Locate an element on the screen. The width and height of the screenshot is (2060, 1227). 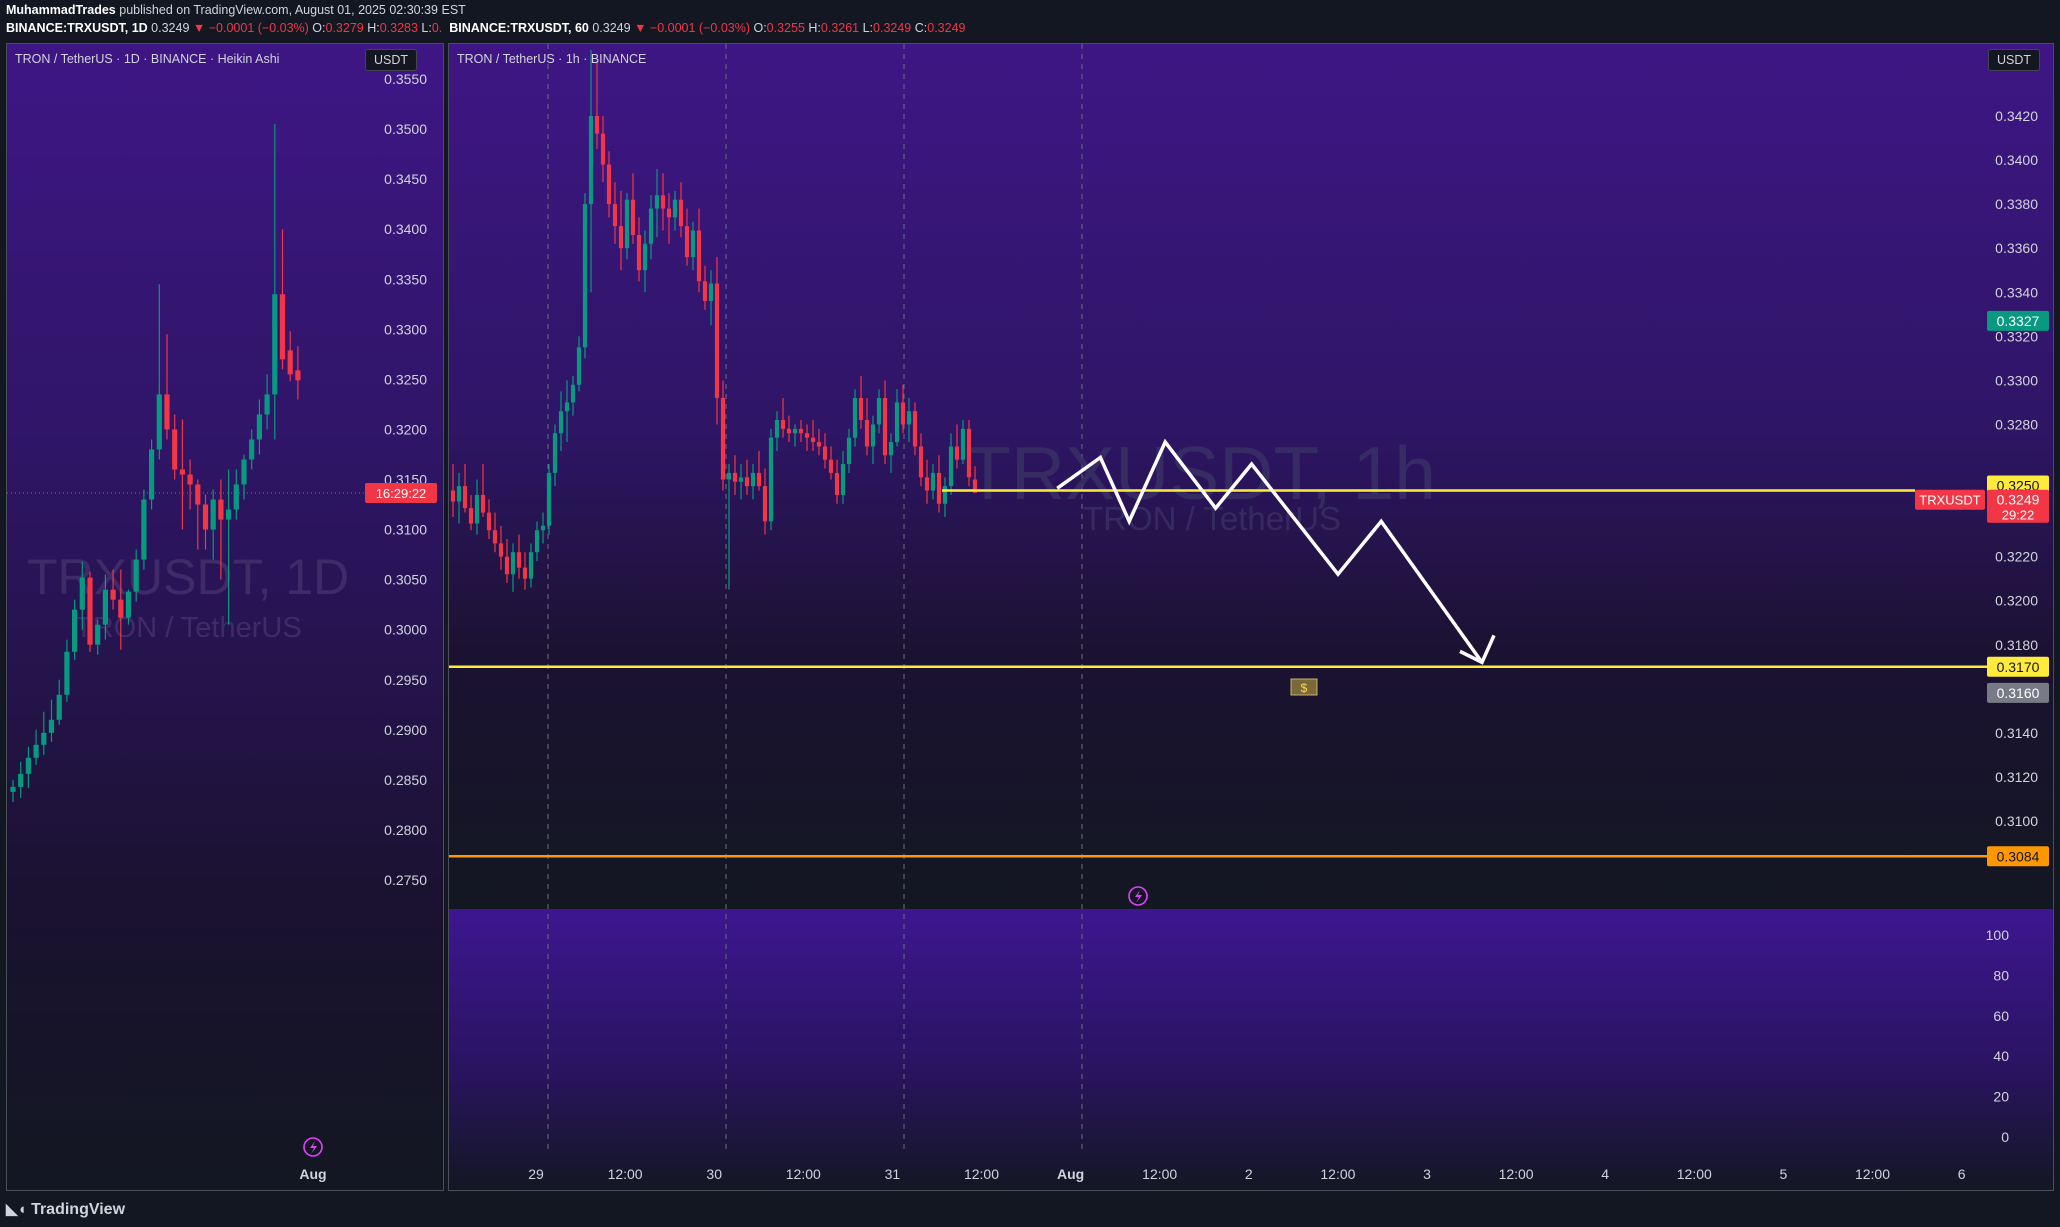
x-label-aug: Aug is located at coordinates (312, 1174).